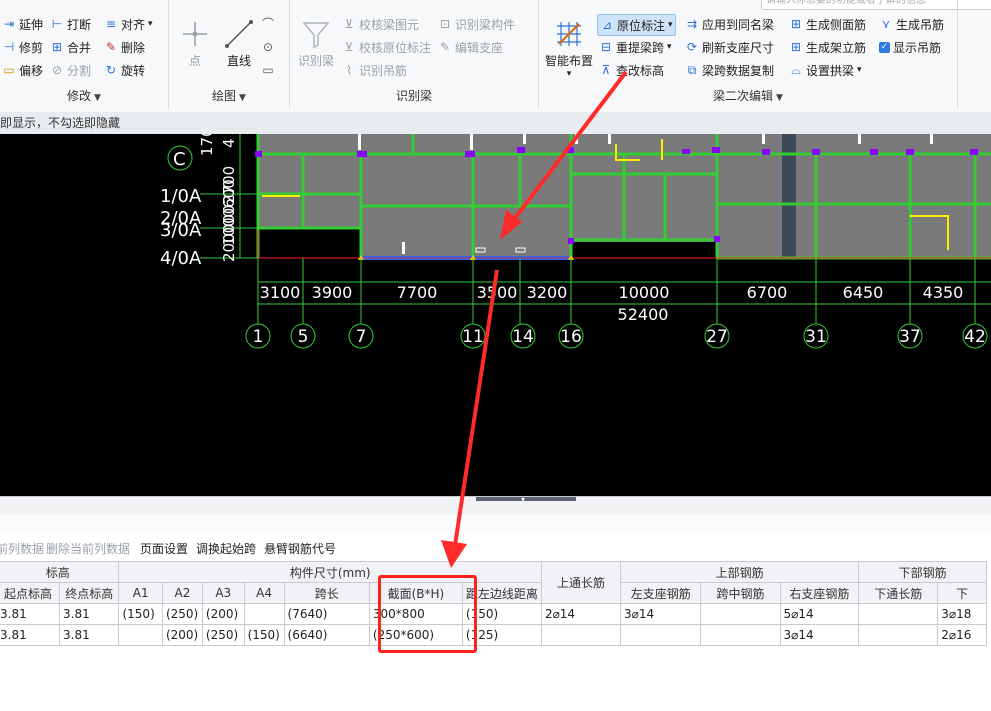  Describe the element at coordinates (827, 24) in the screenshot. I see `generate-side-rebar-button: ⊞ 生成侧面筋` at that location.